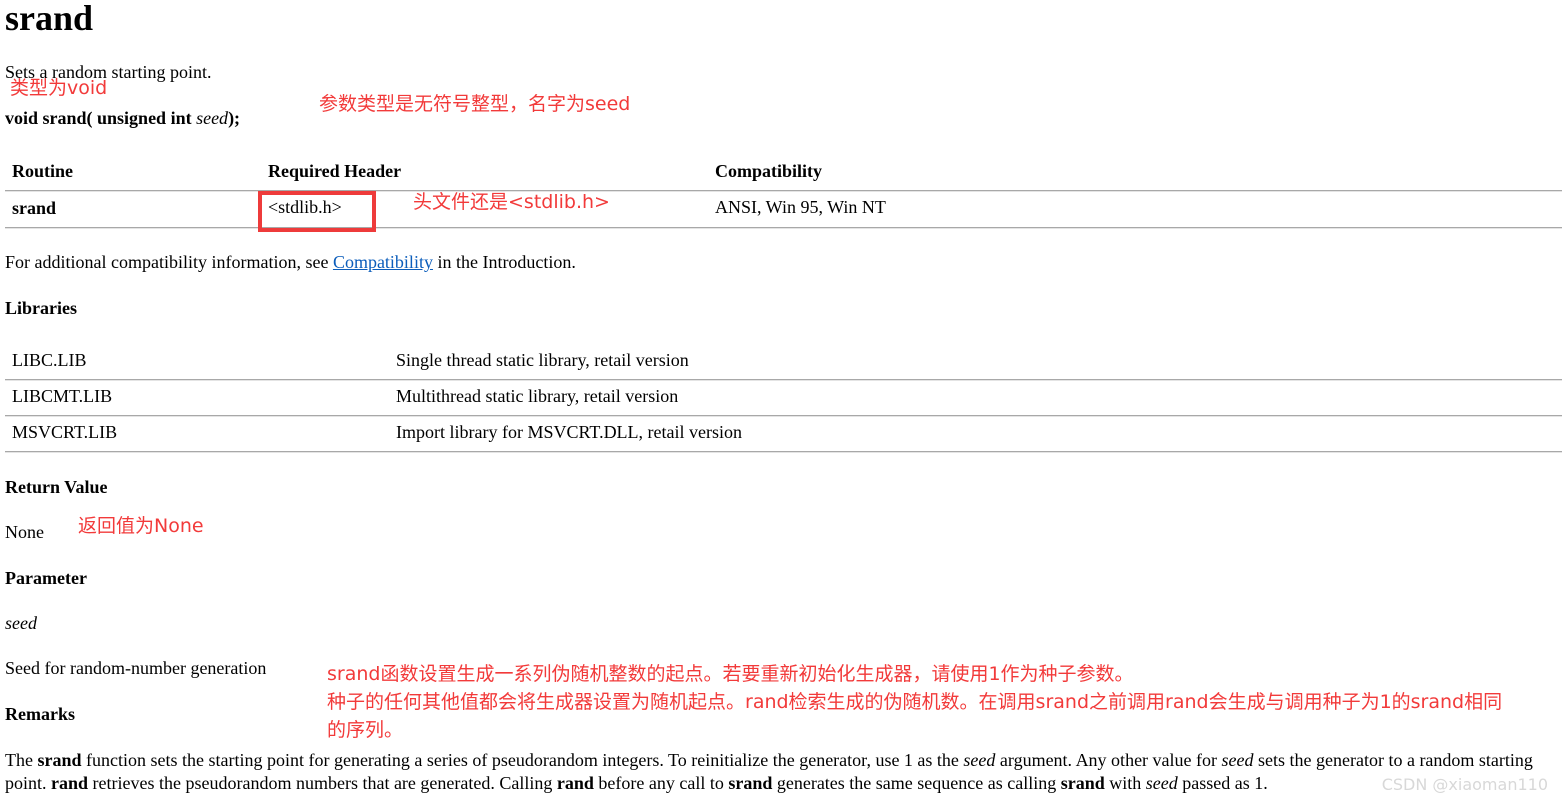  What do you see at coordinates (46, 578) in the screenshot?
I see `parameter-heading: Parameter` at bounding box center [46, 578].